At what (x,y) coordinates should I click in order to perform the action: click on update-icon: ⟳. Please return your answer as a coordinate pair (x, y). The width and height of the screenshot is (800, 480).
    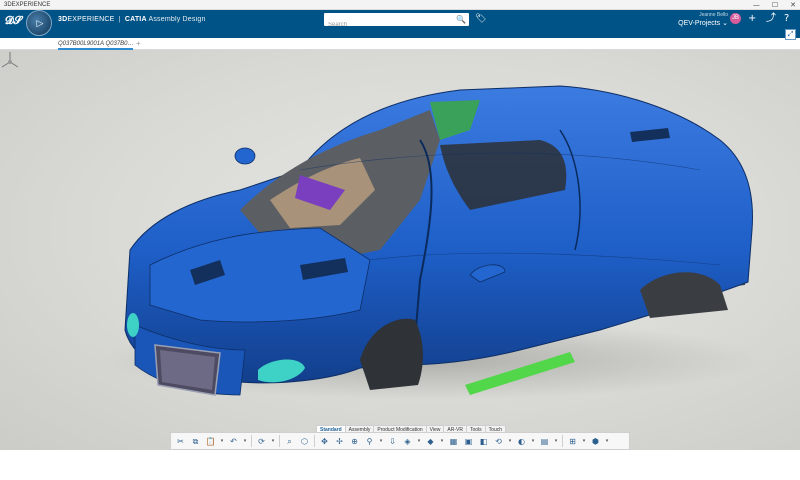
    Looking at the image, I should click on (261, 441).